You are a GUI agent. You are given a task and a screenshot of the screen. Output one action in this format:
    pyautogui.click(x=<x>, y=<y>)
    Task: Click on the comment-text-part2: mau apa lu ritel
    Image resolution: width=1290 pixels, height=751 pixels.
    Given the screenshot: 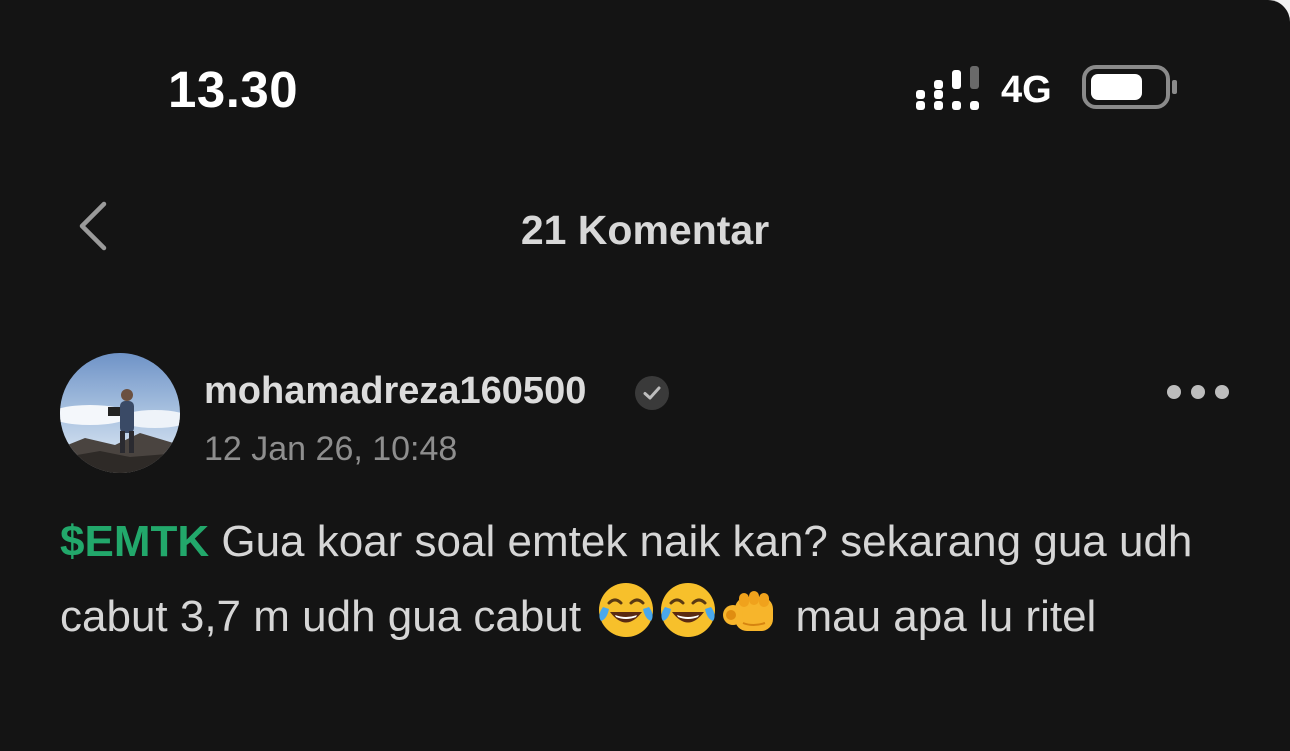 What is the action you would take?
    pyautogui.click(x=940, y=616)
    